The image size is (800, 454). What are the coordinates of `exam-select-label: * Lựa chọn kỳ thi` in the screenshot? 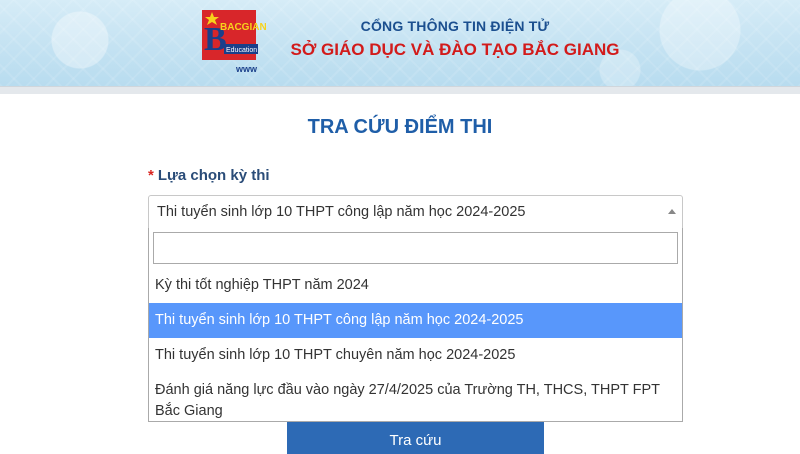 It's located at (209, 175).